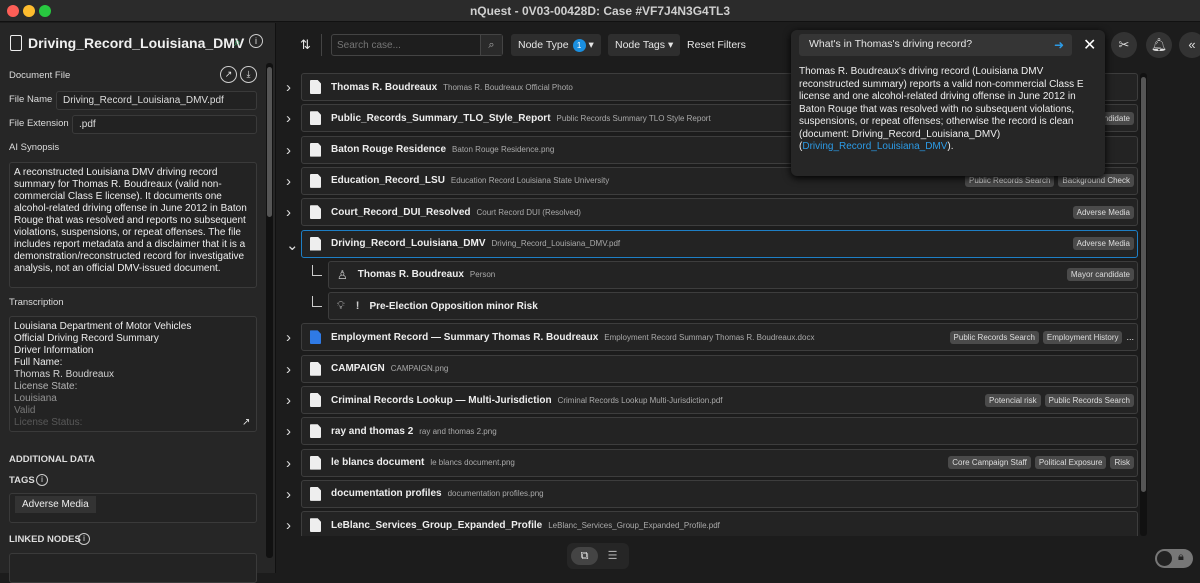 The width and height of the screenshot is (1200, 583). What do you see at coordinates (458, 431) in the screenshot?
I see `node-subtitle: ray and thomas 2.png` at bounding box center [458, 431].